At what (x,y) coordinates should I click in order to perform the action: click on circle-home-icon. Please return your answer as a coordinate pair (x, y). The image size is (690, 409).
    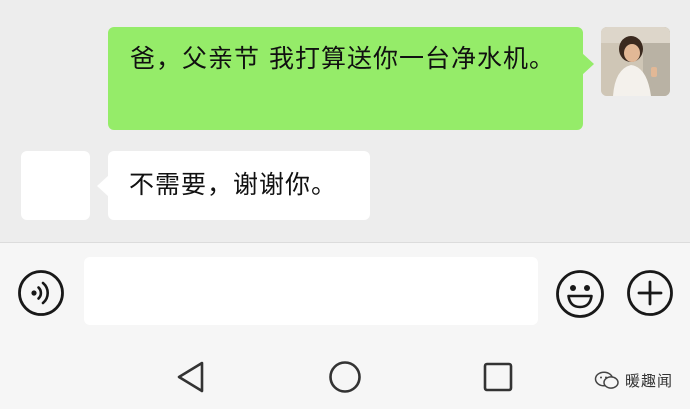
    Looking at the image, I should click on (345, 377).